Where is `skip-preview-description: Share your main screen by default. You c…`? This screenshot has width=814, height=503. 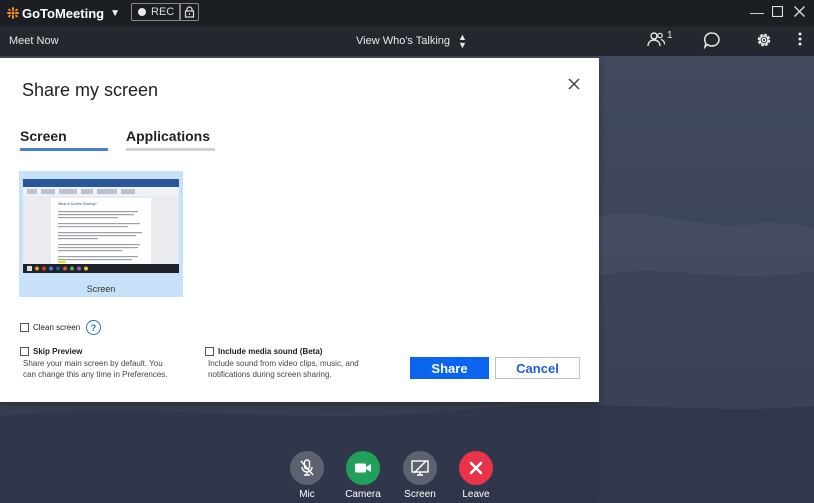 skip-preview-description: Share your main screen by default. You c… is located at coordinates (95, 369).